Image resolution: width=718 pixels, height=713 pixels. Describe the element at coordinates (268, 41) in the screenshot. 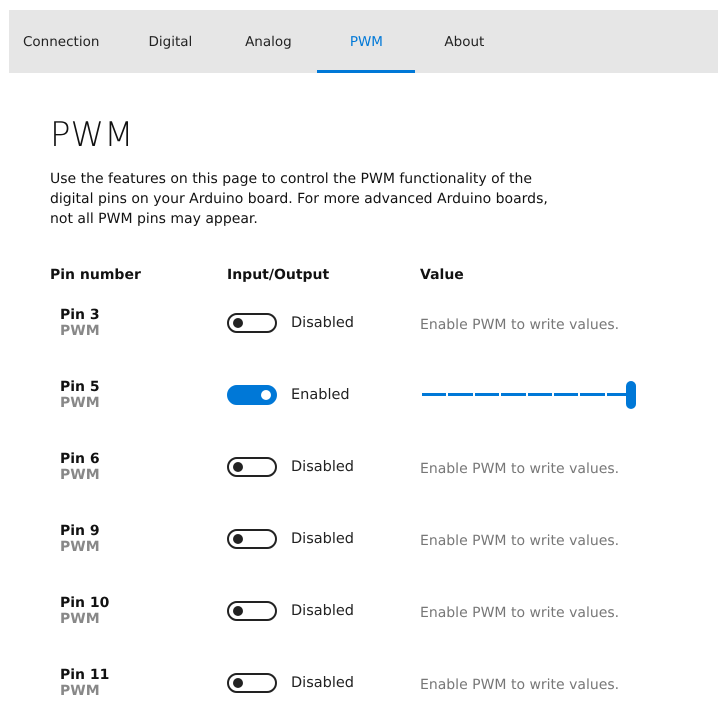

I see `tab: Analog` at that location.